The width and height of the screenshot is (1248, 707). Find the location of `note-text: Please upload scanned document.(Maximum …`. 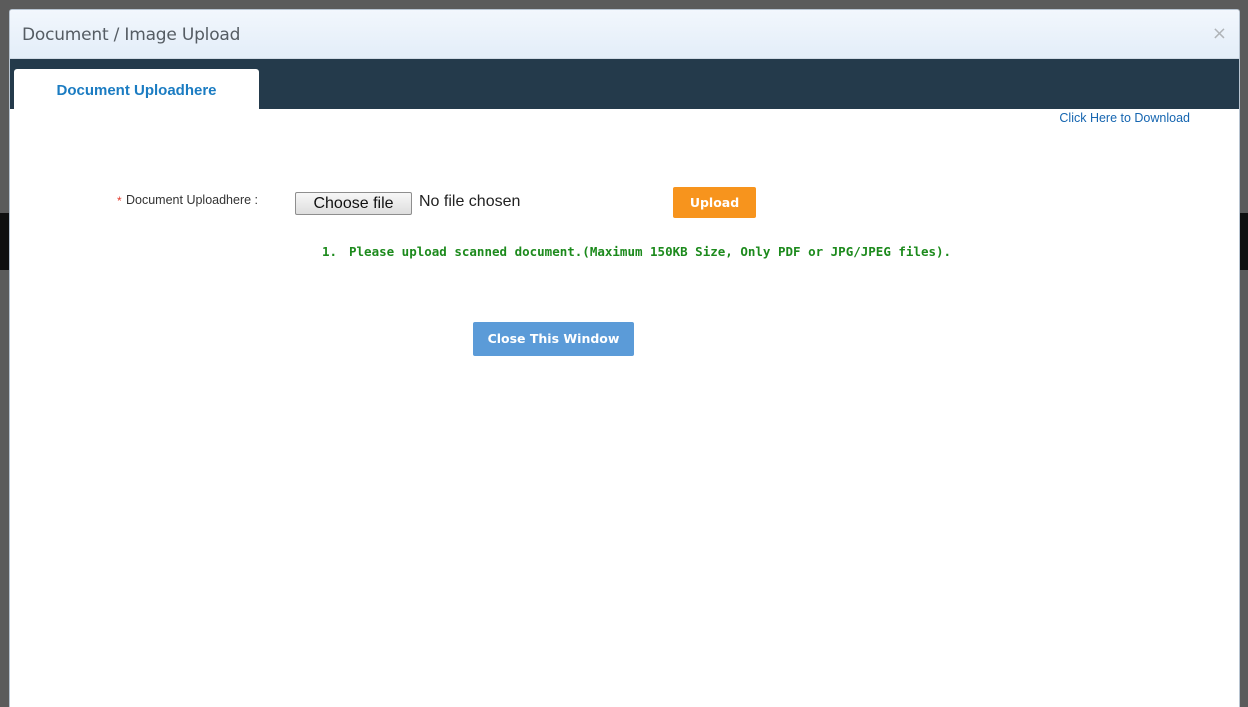

note-text: Please upload scanned document.(Maximum … is located at coordinates (650, 251).